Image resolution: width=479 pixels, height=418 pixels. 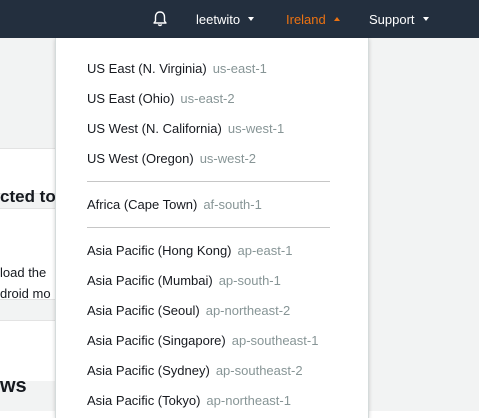 I want to click on background-text: droid mo, so click(x=25, y=293).